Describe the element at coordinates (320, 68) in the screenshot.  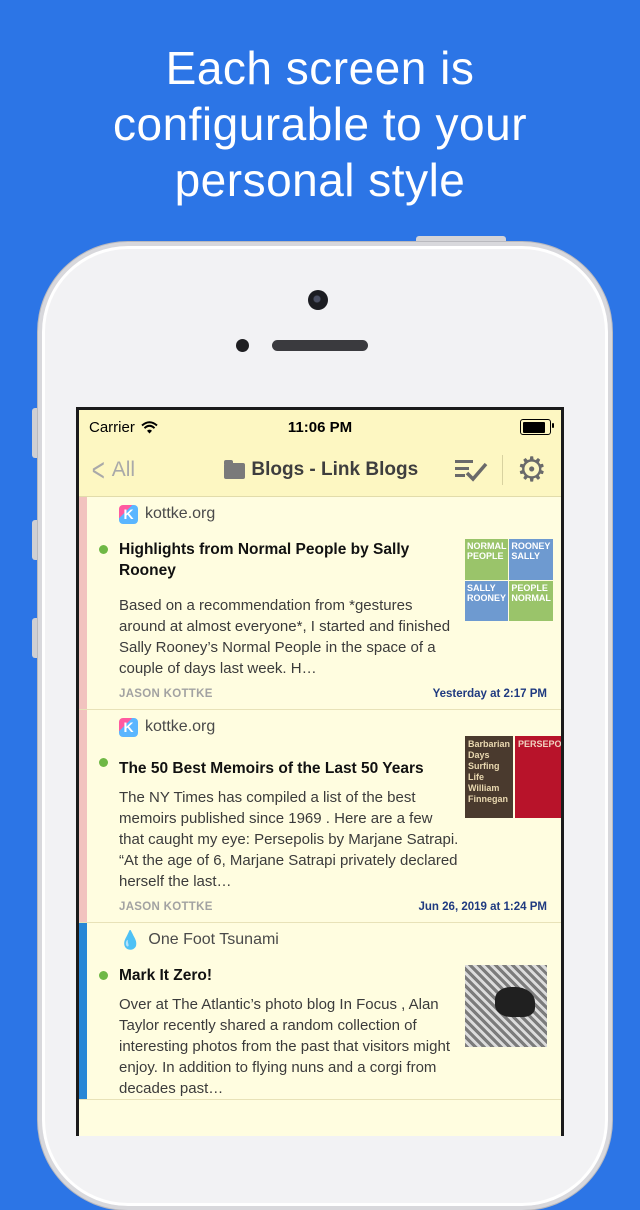
I see `headline-line-1: Each screen is` at that location.